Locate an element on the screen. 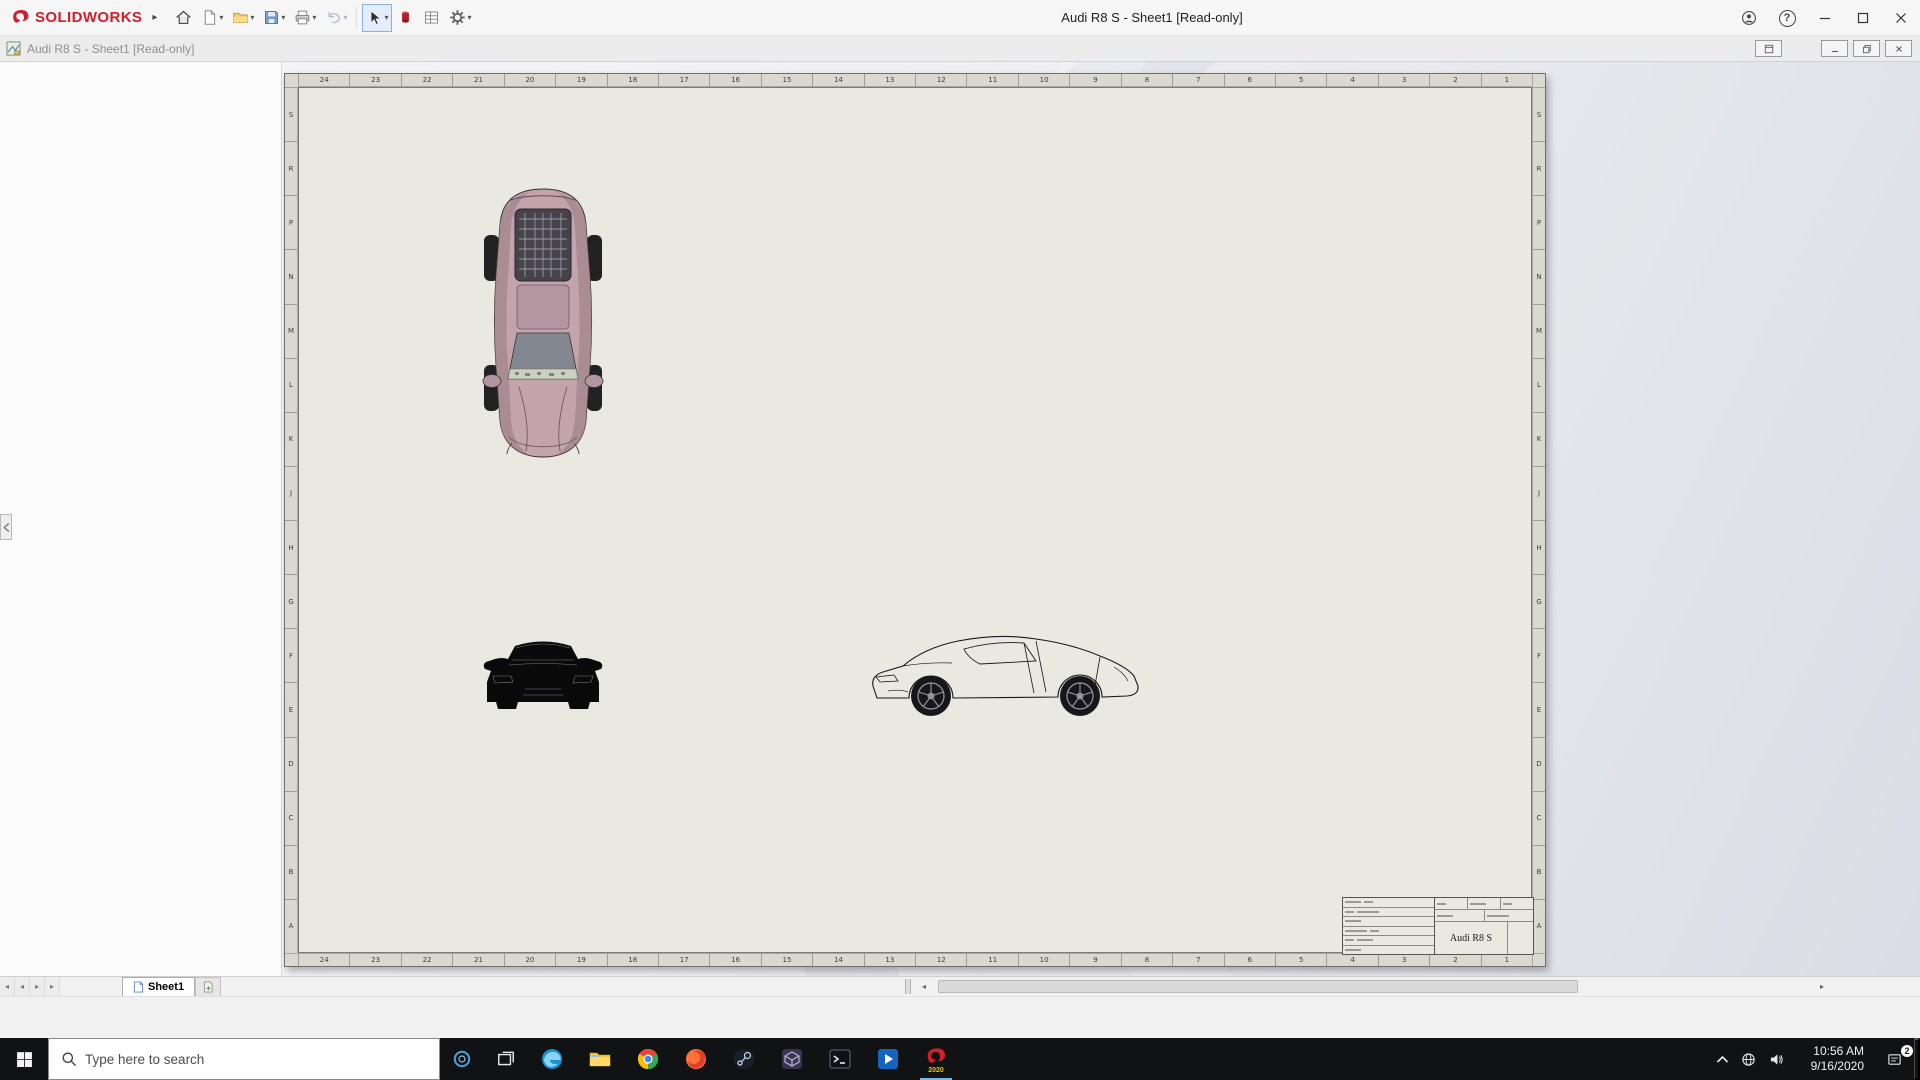 This screenshot has width=1920, height=1080. appearance-button is located at coordinates (405, 18).